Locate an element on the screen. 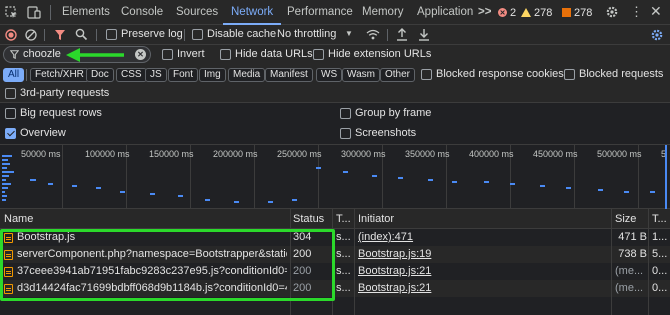 The image size is (670, 315). tab-memory: Memory is located at coordinates (383, 12).